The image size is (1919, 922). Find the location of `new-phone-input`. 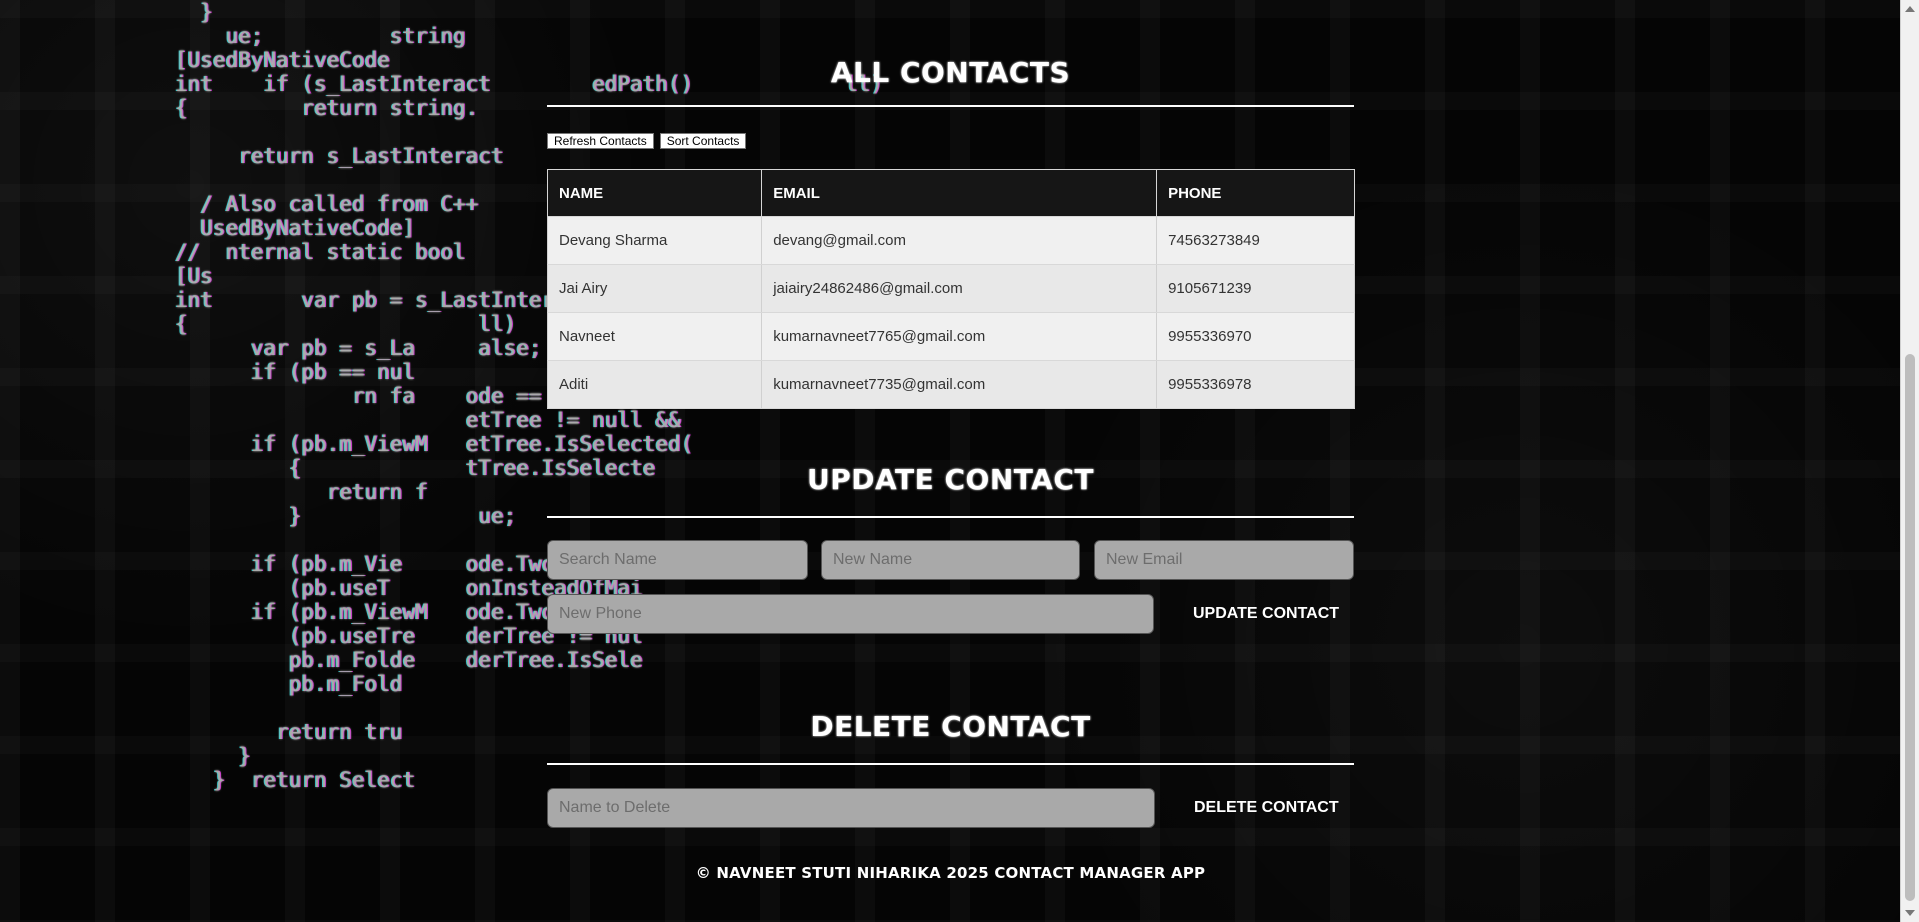

new-phone-input is located at coordinates (850, 614).